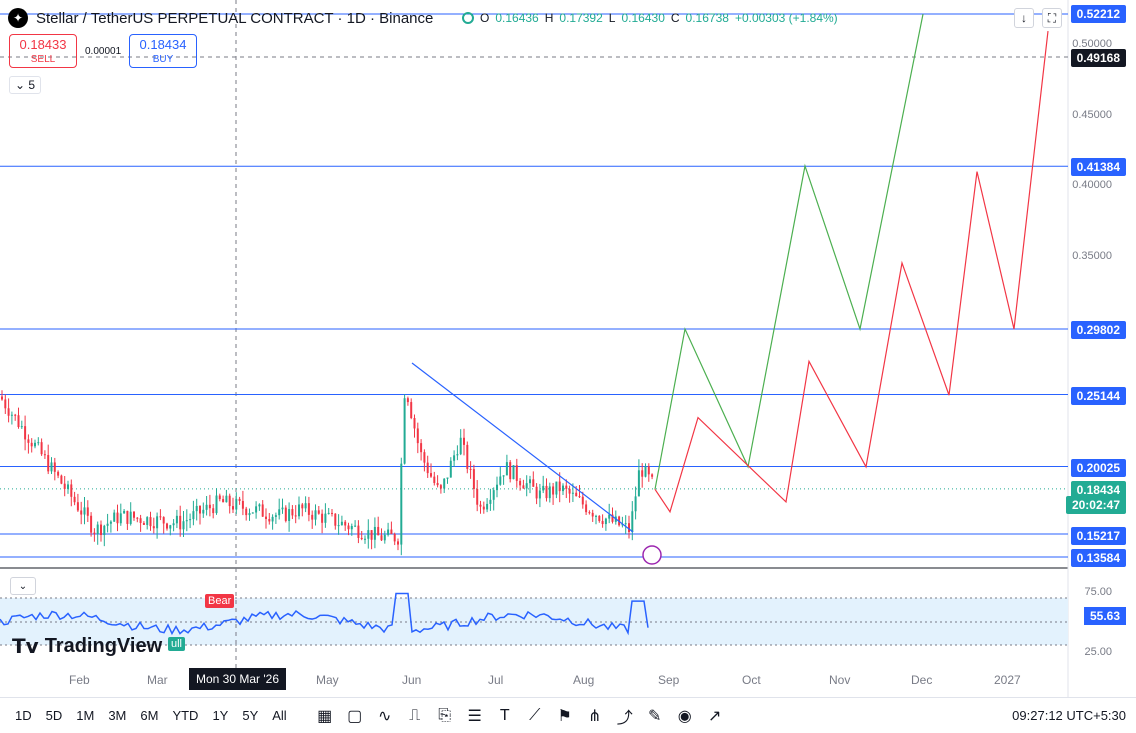 This screenshot has width=1136, height=733. Describe the element at coordinates (707, 18) in the screenshot. I see `close-value: 0.16738` at that location.